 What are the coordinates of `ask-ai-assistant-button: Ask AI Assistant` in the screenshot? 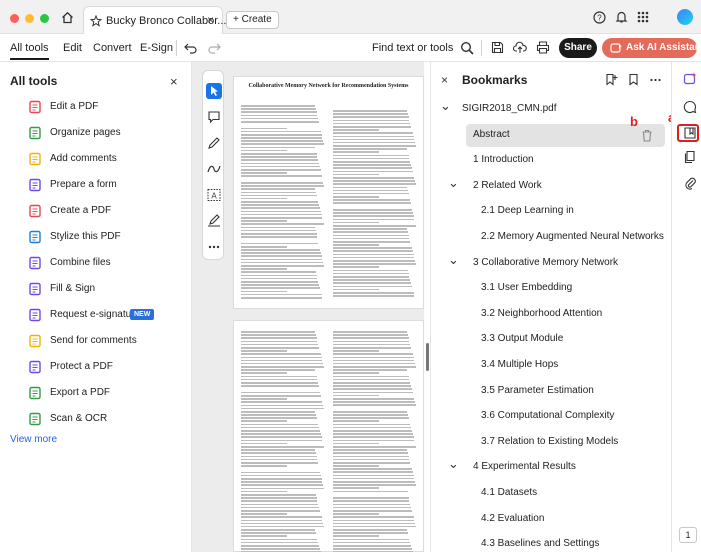 It's located at (651, 48).